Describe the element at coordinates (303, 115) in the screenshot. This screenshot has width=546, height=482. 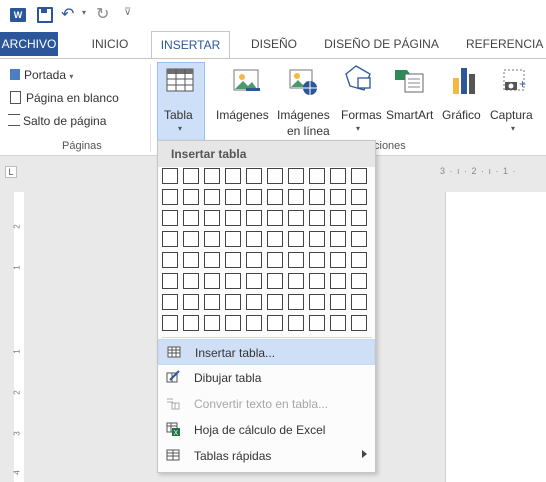
I see `imagenes-en-linea-button: Imágenes` at that location.